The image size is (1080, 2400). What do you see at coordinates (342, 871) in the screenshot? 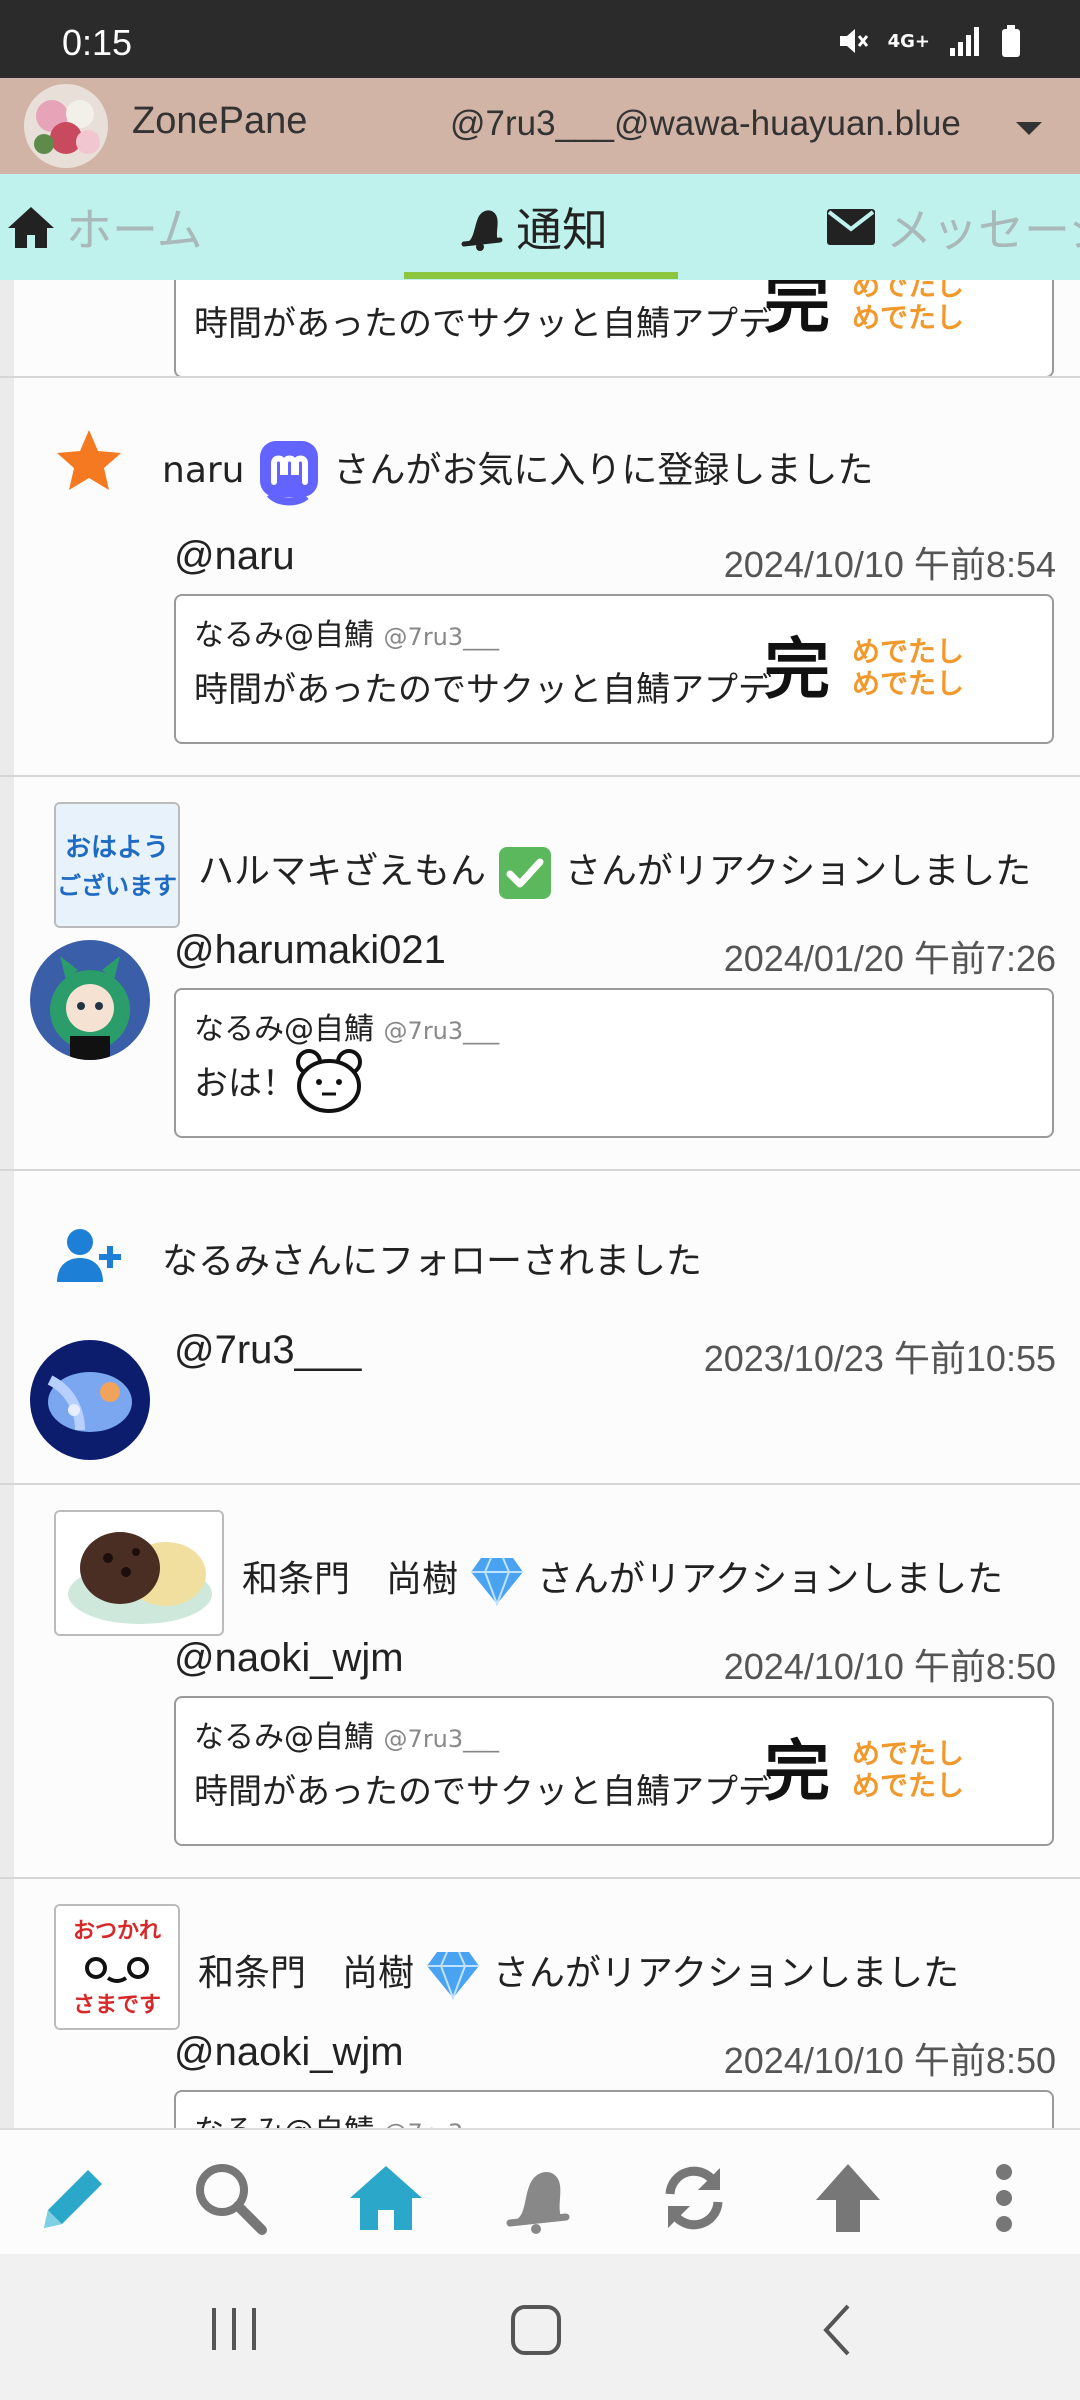
I see `actor-name: ハルマキざえもん` at bounding box center [342, 871].